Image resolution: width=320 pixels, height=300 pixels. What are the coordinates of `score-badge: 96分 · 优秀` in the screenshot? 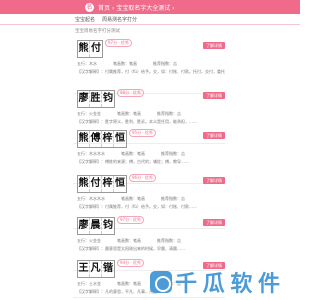 It's located at (142, 178).